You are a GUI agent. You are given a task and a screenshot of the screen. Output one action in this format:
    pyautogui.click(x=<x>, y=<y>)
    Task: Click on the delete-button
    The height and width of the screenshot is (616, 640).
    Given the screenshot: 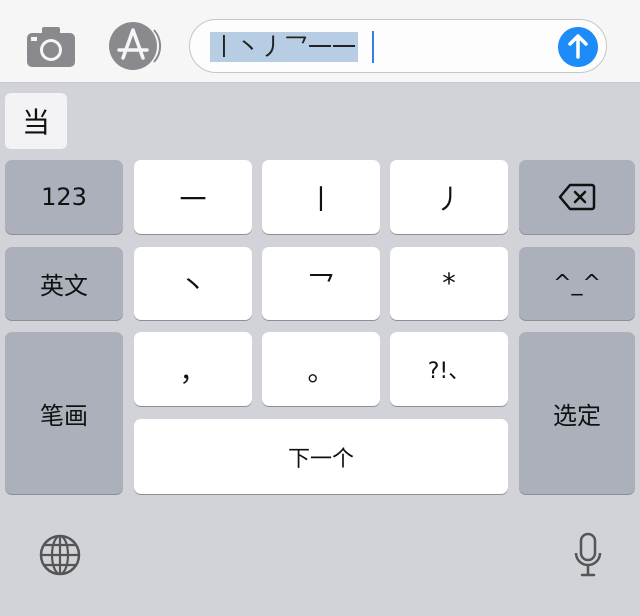 What is the action you would take?
    pyautogui.click(x=577, y=197)
    